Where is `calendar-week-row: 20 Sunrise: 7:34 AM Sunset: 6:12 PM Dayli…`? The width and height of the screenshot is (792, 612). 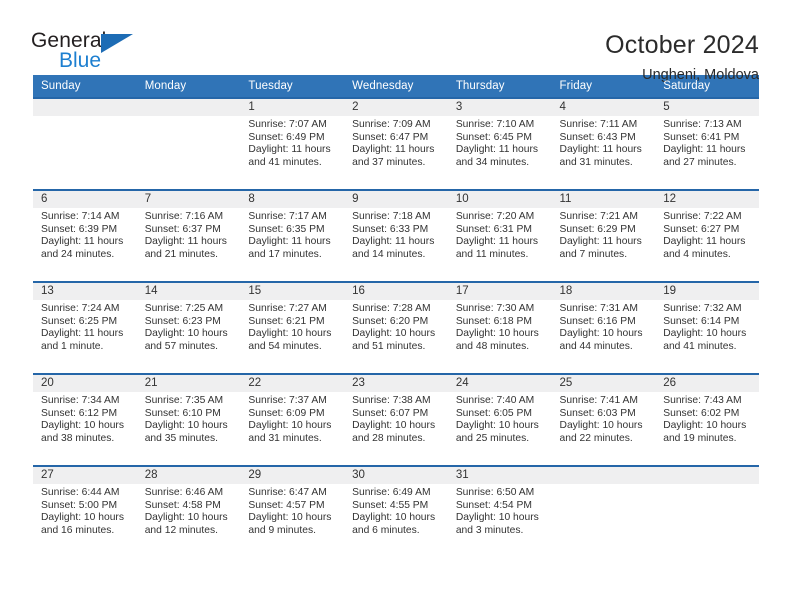 calendar-week-row: 20 Sunrise: 7:34 AM Sunset: 6:12 PM Dayli… is located at coordinates (396, 419).